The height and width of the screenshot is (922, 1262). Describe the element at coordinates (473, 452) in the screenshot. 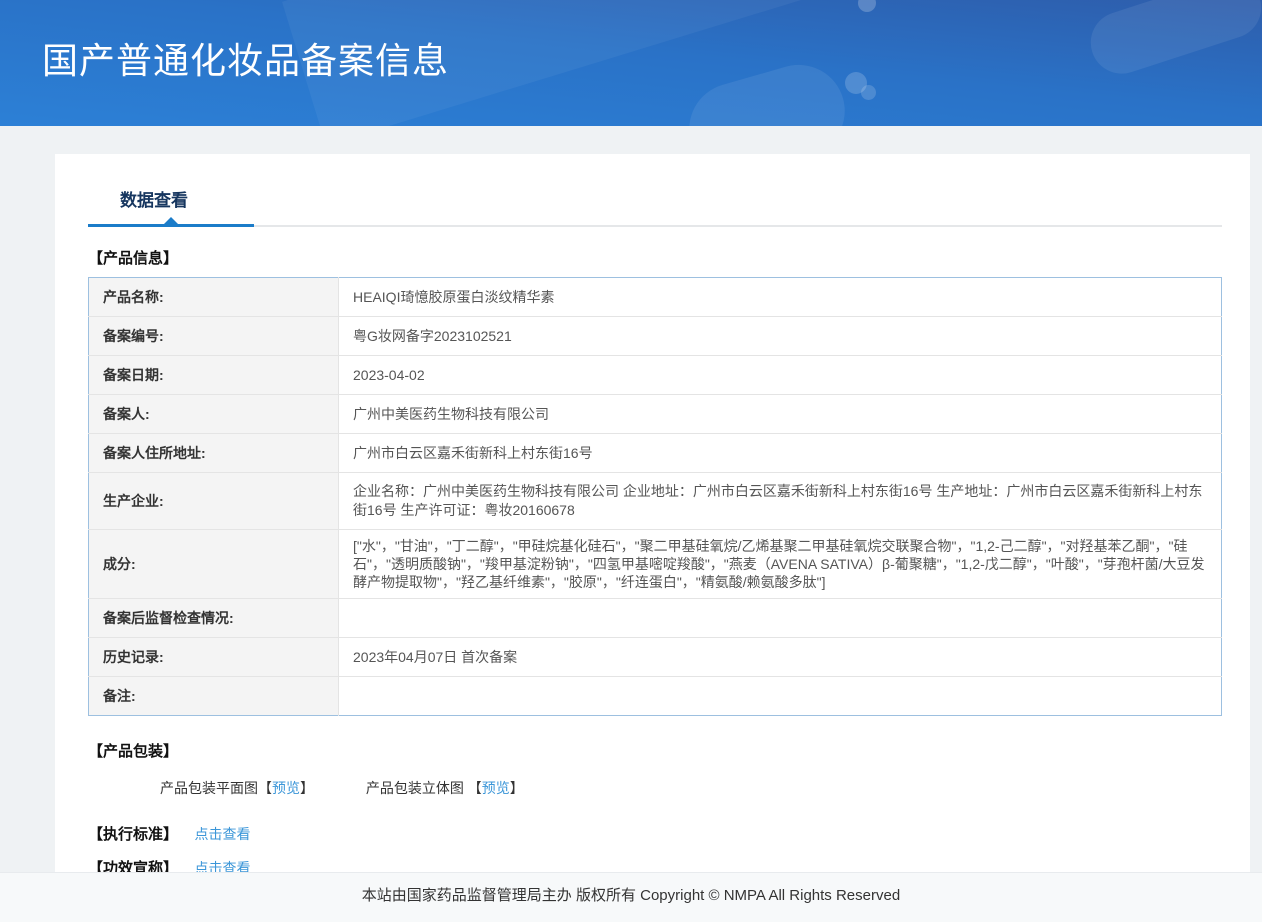

I see `row-value: 广州市白云区嘉禾街新科上村东街16号` at that location.